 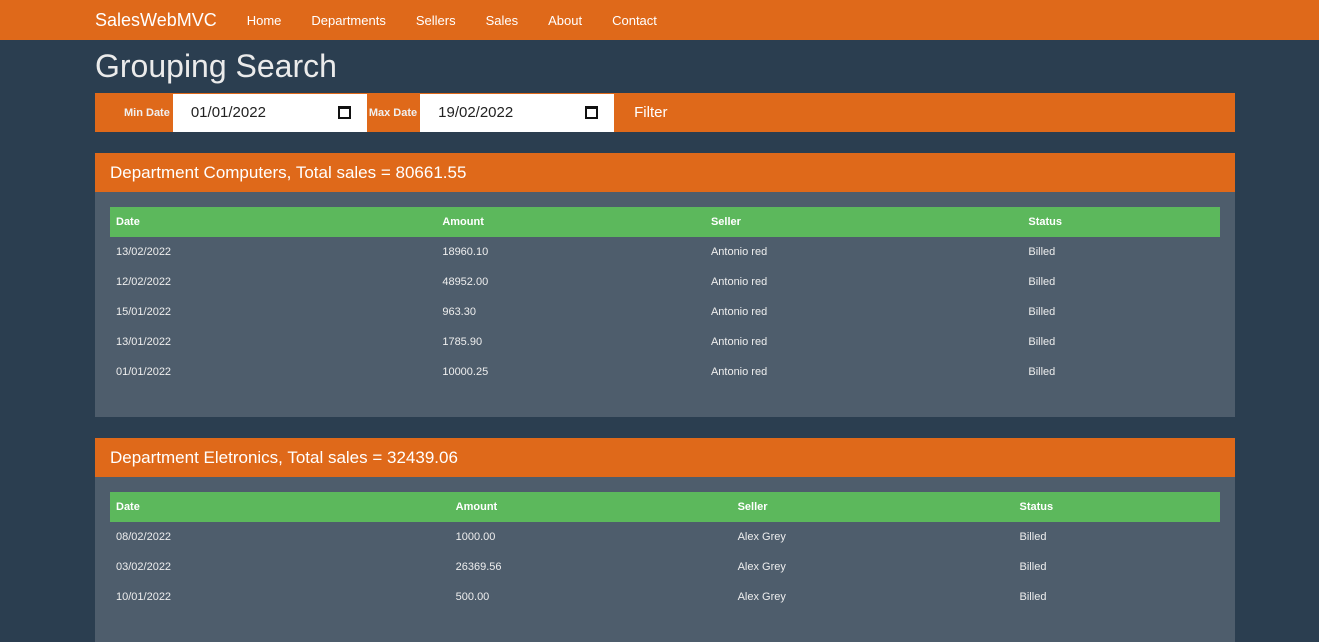 What do you see at coordinates (502, 20) in the screenshot?
I see `nav-sales: Sales` at bounding box center [502, 20].